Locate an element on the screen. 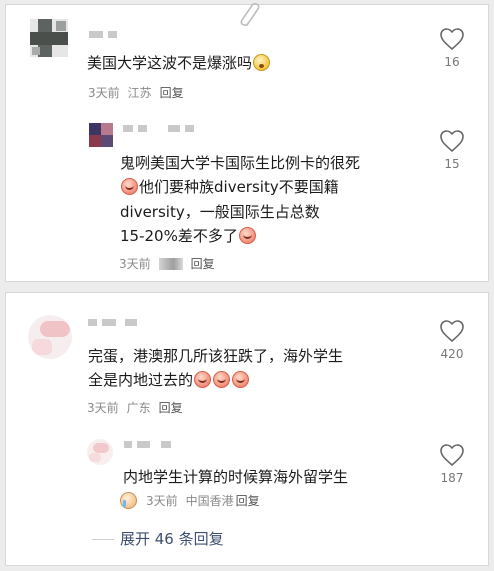  reply-text-line: 15-20%差不多了 is located at coordinates (188, 236).